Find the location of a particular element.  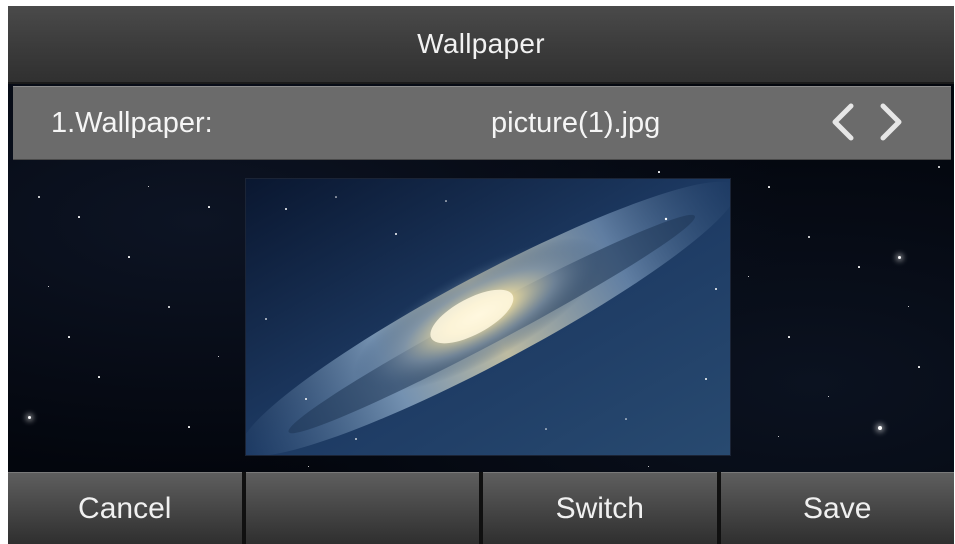

title-bar: Wallpaper is located at coordinates (481, 45).